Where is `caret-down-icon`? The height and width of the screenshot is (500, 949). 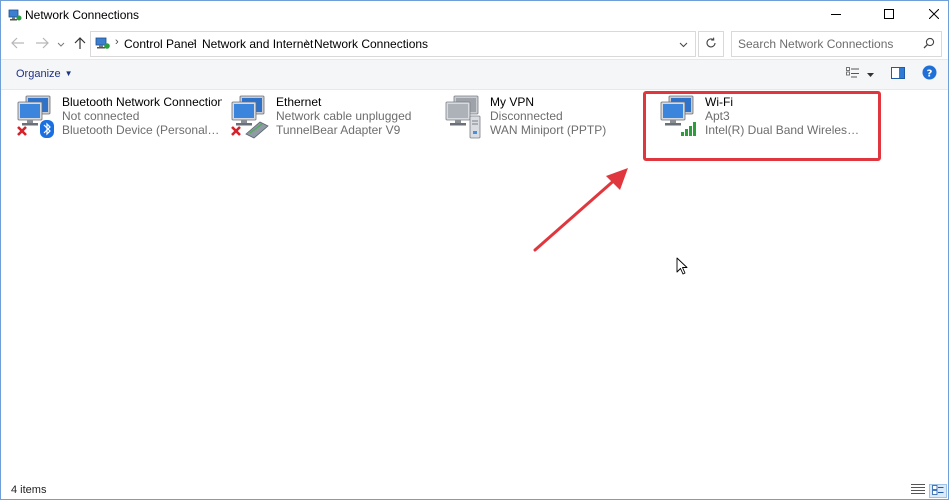 caret-down-icon is located at coordinates (870, 74).